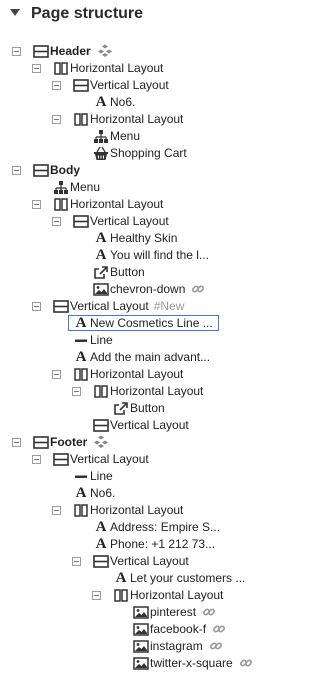  What do you see at coordinates (69, 442) in the screenshot?
I see `tree-node-label: Footer` at bounding box center [69, 442].